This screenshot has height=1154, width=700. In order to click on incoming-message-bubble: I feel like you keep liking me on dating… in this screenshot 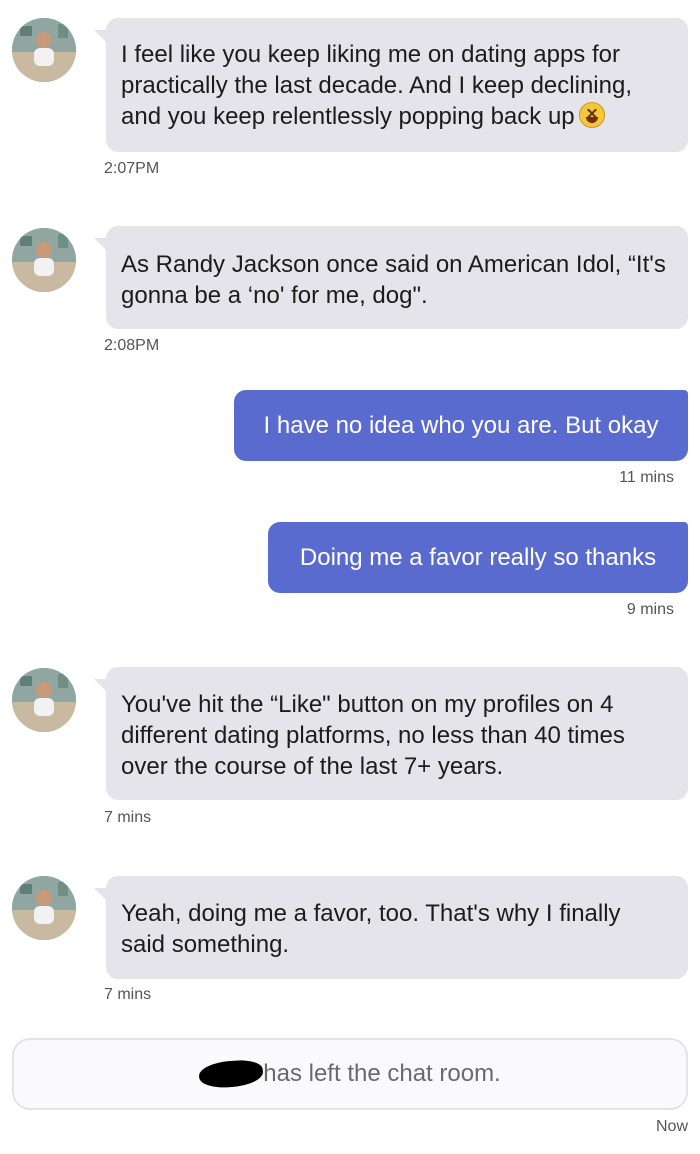, I will do `click(391, 85)`.